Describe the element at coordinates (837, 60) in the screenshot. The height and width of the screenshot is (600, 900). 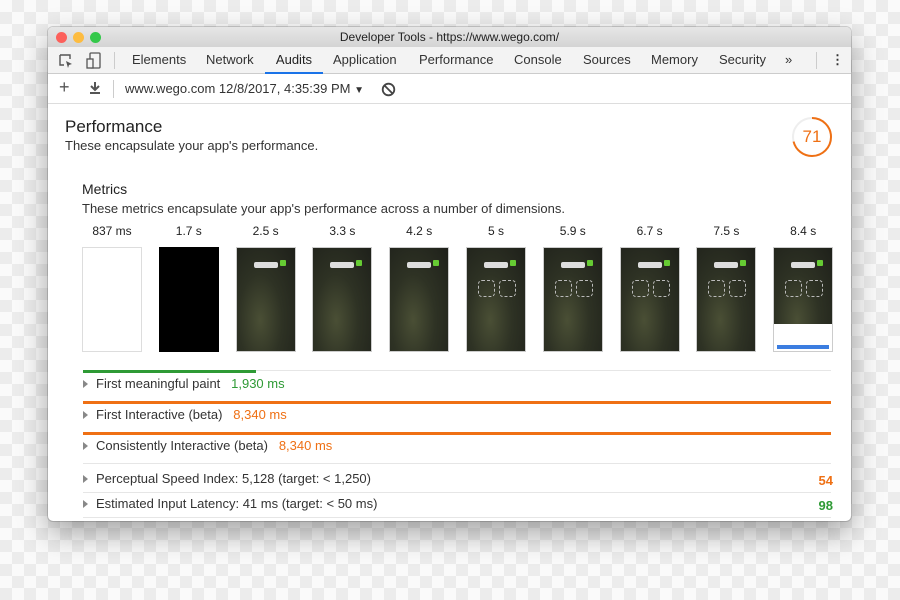
I see `menu-kebab-icon: ⋮` at that location.